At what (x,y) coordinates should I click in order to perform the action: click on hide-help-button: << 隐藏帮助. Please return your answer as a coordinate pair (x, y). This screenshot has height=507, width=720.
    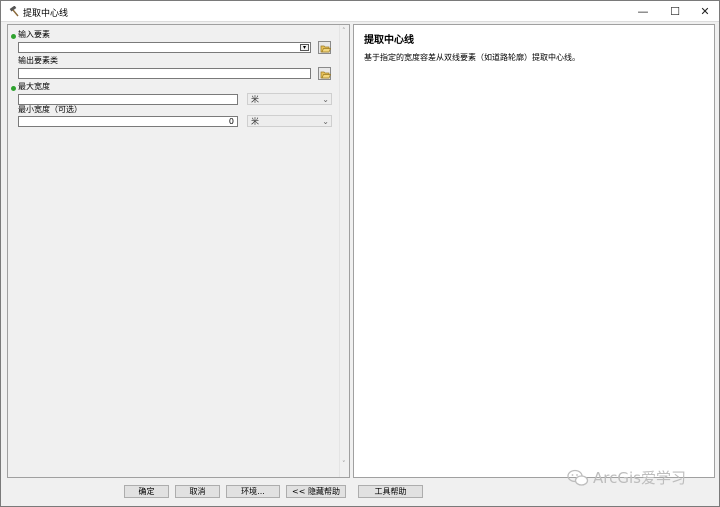
    Looking at the image, I should click on (316, 491).